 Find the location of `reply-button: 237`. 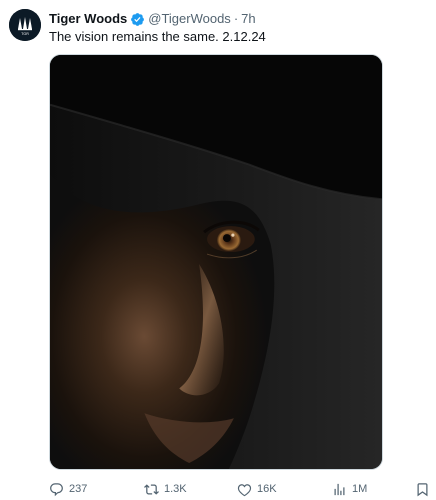

reply-button: 237 is located at coordinates (68, 489).